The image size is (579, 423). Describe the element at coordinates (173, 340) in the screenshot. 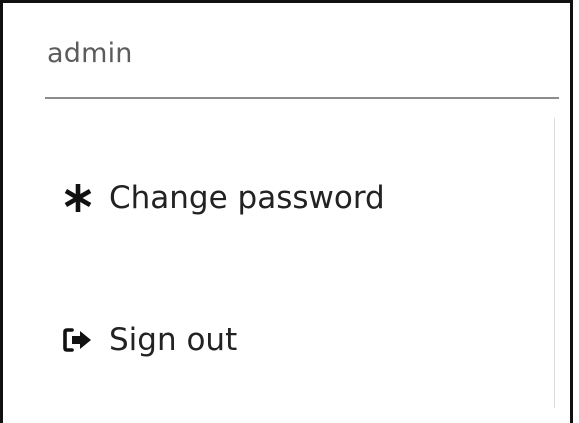

I see `sign-out-label: Sign out` at that location.